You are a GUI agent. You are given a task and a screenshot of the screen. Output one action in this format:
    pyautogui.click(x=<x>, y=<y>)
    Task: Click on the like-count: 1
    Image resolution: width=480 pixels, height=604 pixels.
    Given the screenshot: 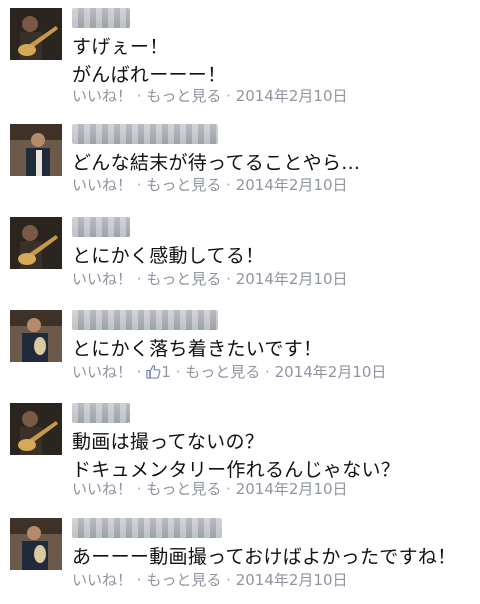 What is the action you would take?
    pyautogui.click(x=166, y=372)
    